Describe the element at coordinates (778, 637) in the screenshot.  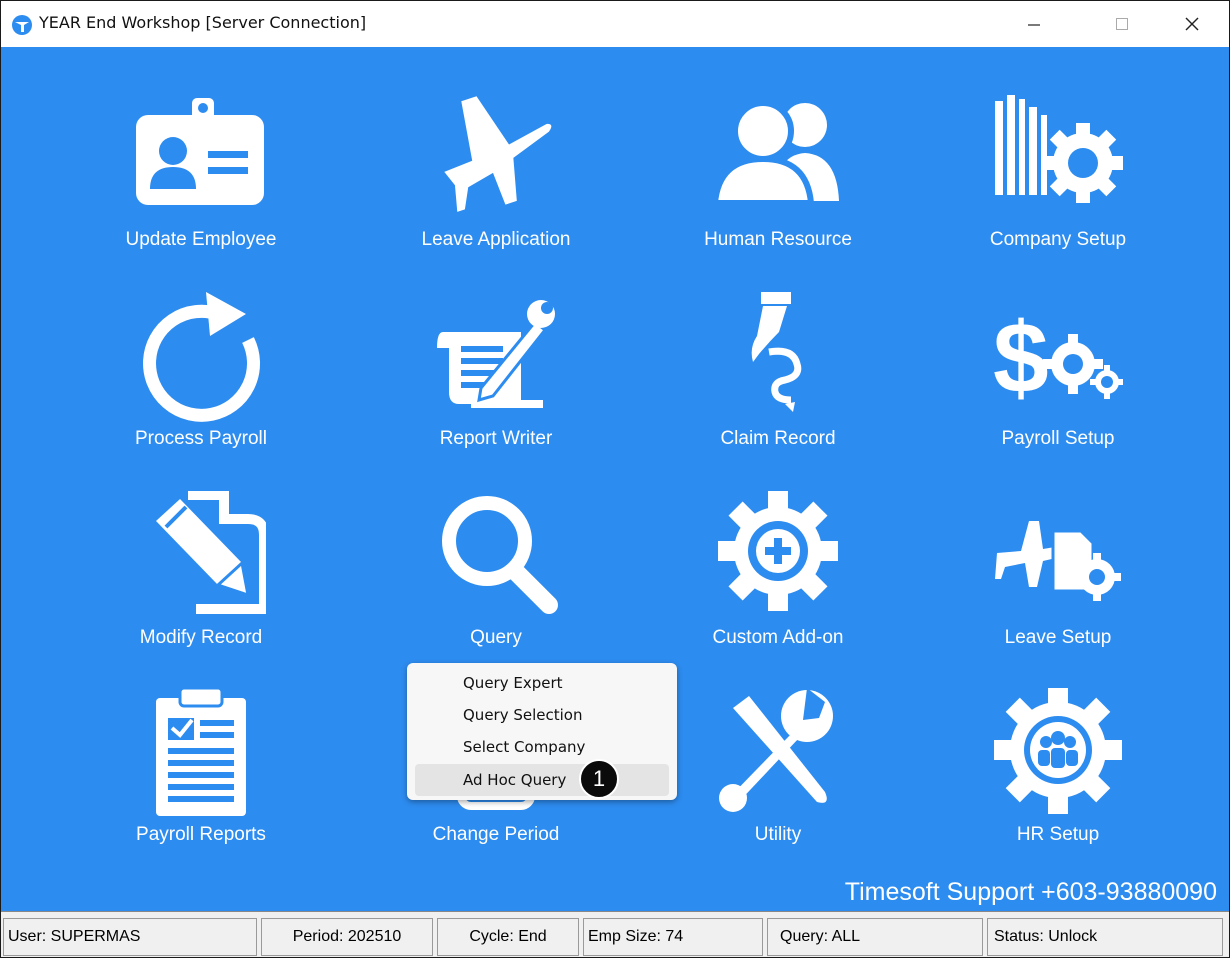
I see `tile-label: Custom Add-on` at that location.